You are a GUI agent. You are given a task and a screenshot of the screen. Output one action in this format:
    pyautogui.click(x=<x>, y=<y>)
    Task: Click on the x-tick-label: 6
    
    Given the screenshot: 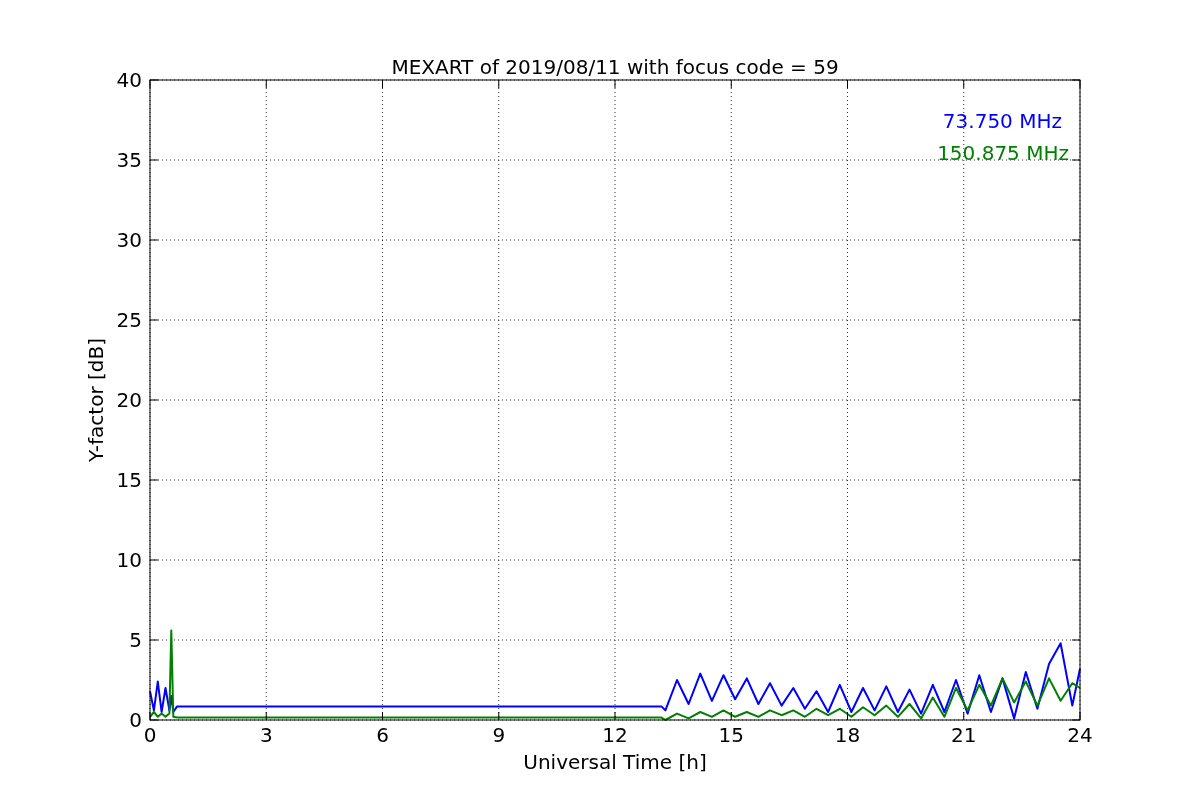 What is the action you would take?
    pyautogui.click(x=382, y=735)
    